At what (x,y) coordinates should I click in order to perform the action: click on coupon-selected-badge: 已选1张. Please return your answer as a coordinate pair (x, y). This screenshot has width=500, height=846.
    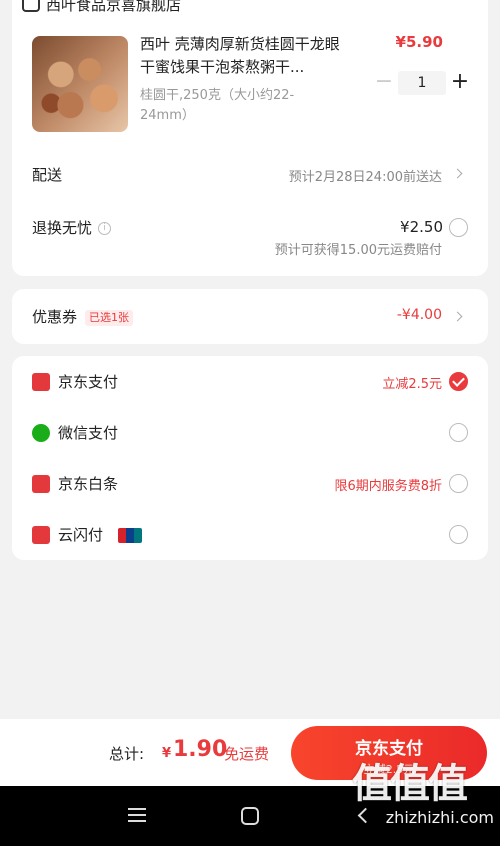
    Looking at the image, I should click on (109, 317).